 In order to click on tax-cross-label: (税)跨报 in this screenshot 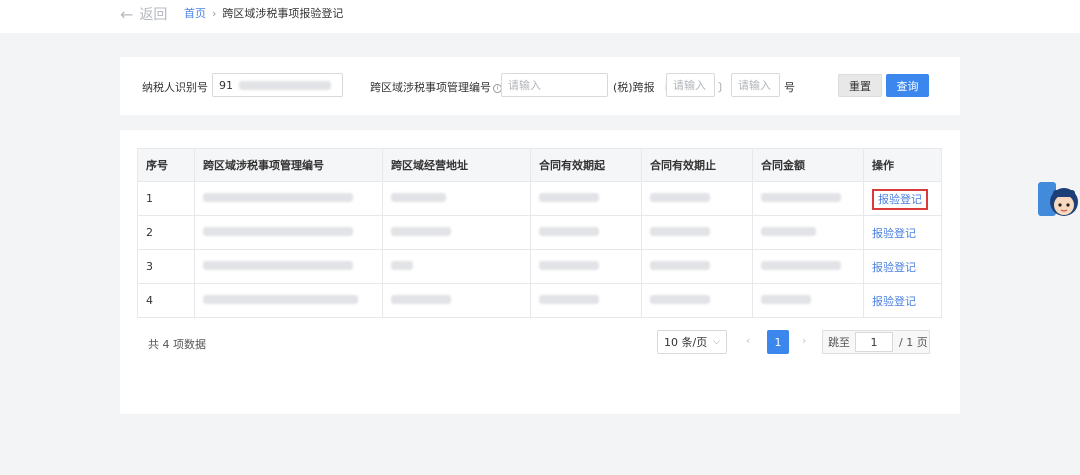, I will do `click(634, 87)`.